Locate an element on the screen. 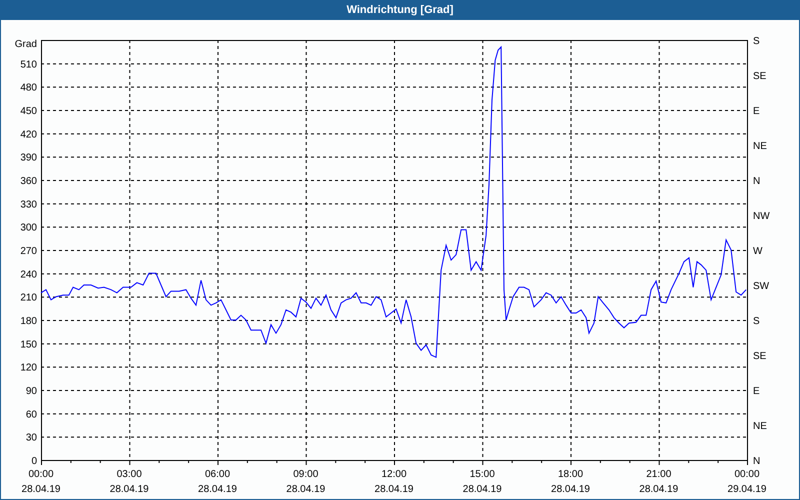 The height and width of the screenshot is (500, 800). y-tick-label: 360 is located at coordinates (28, 181).